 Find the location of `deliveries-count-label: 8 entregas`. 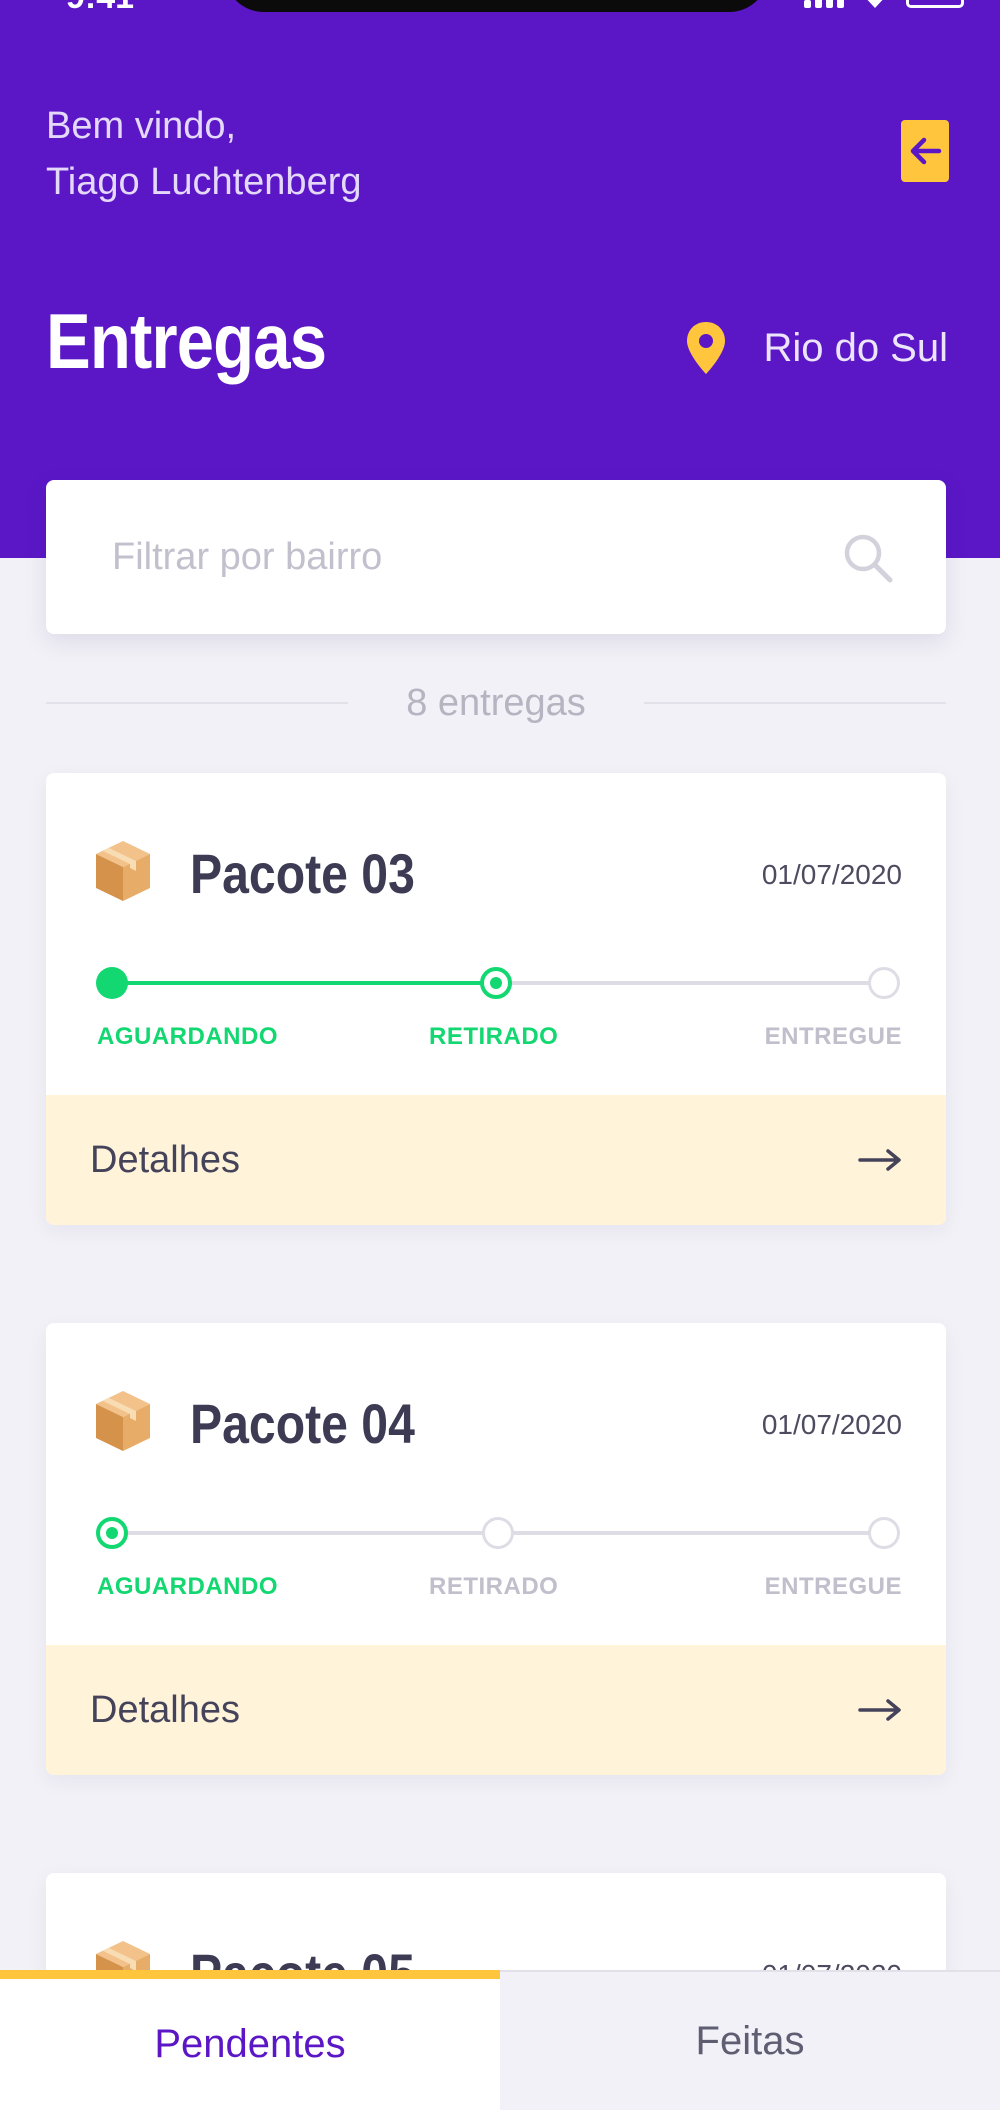

deliveries-count-label: 8 entregas is located at coordinates (496, 702).